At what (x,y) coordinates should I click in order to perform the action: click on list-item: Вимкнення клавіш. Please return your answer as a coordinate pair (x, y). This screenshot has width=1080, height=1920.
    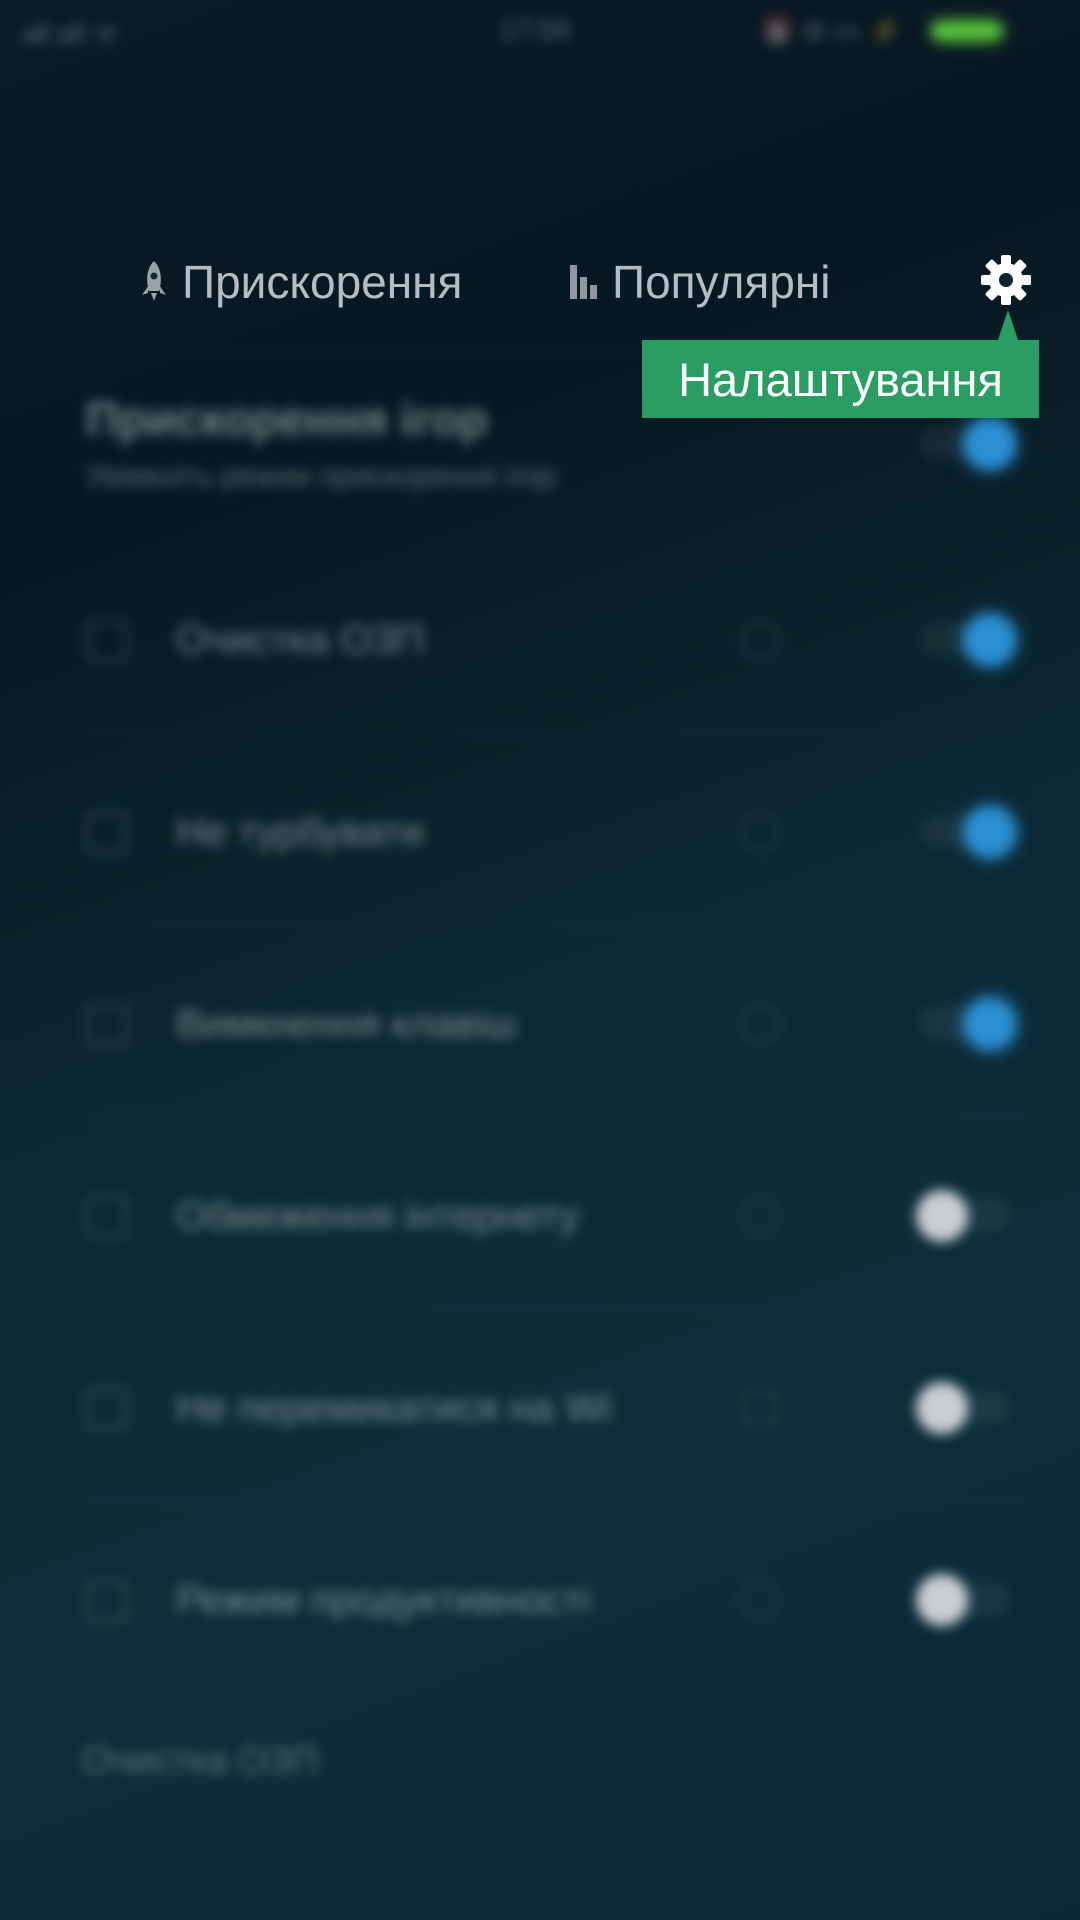
    Looking at the image, I should click on (540, 1022).